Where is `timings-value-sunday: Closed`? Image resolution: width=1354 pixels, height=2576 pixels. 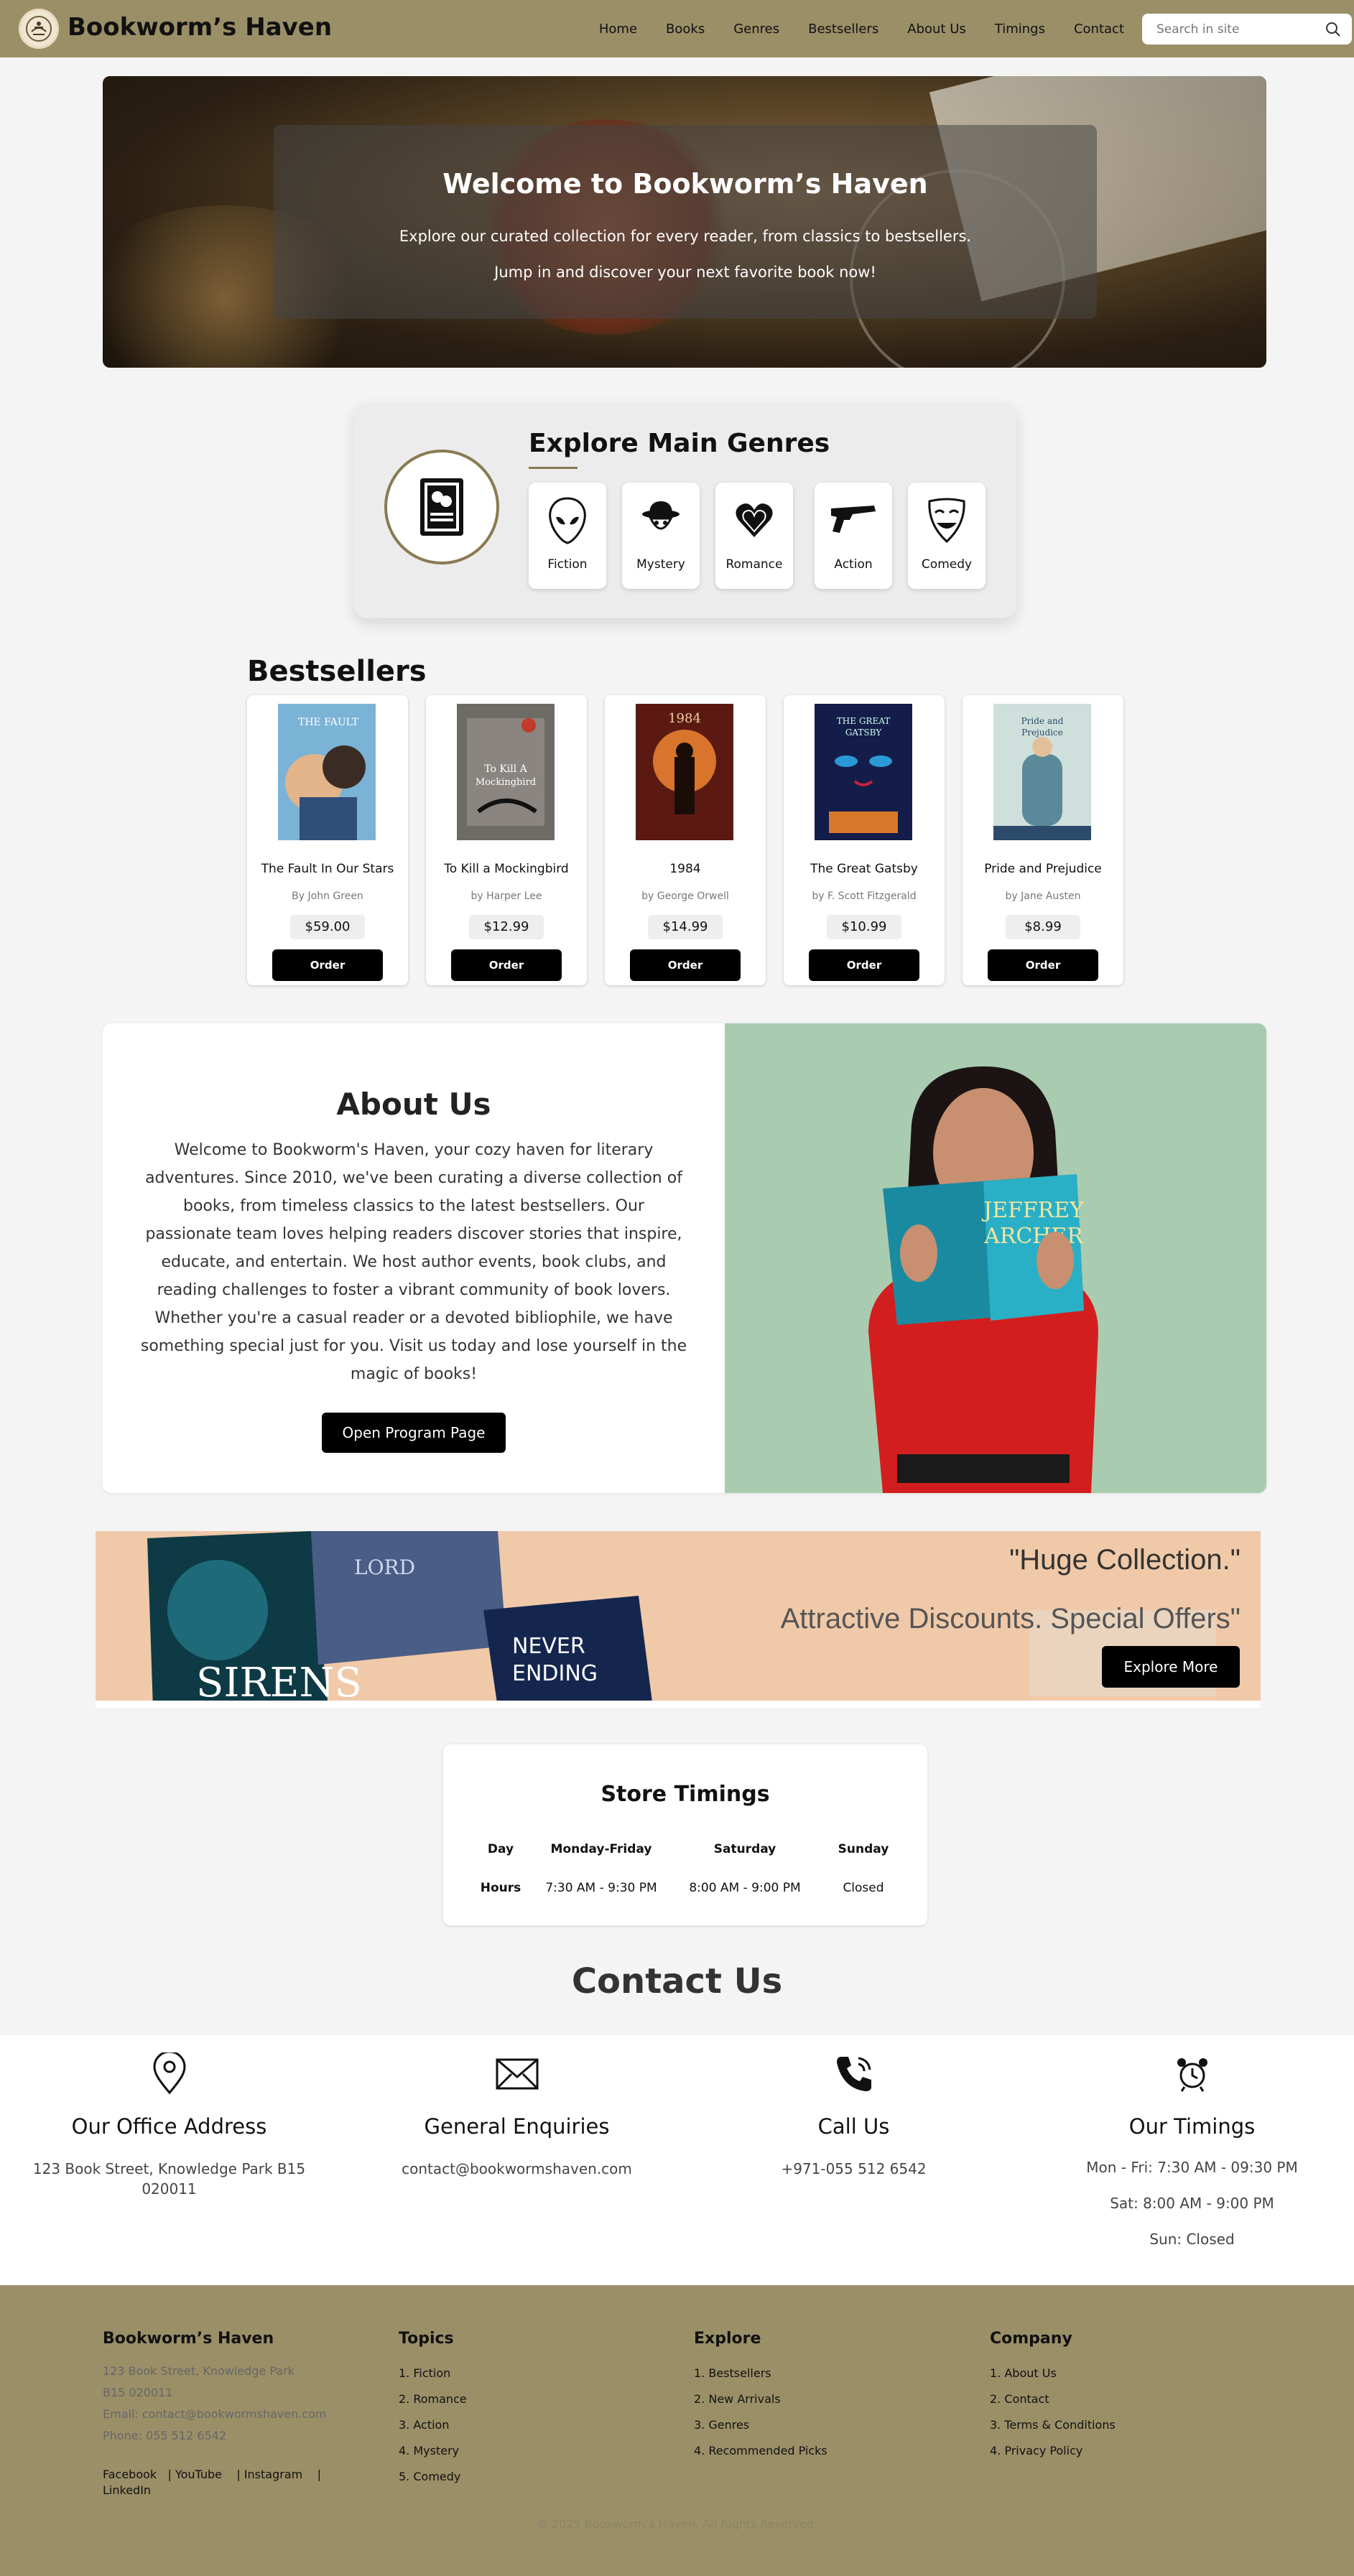
timings-value-sunday: Closed is located at coordinates (863, 1888).